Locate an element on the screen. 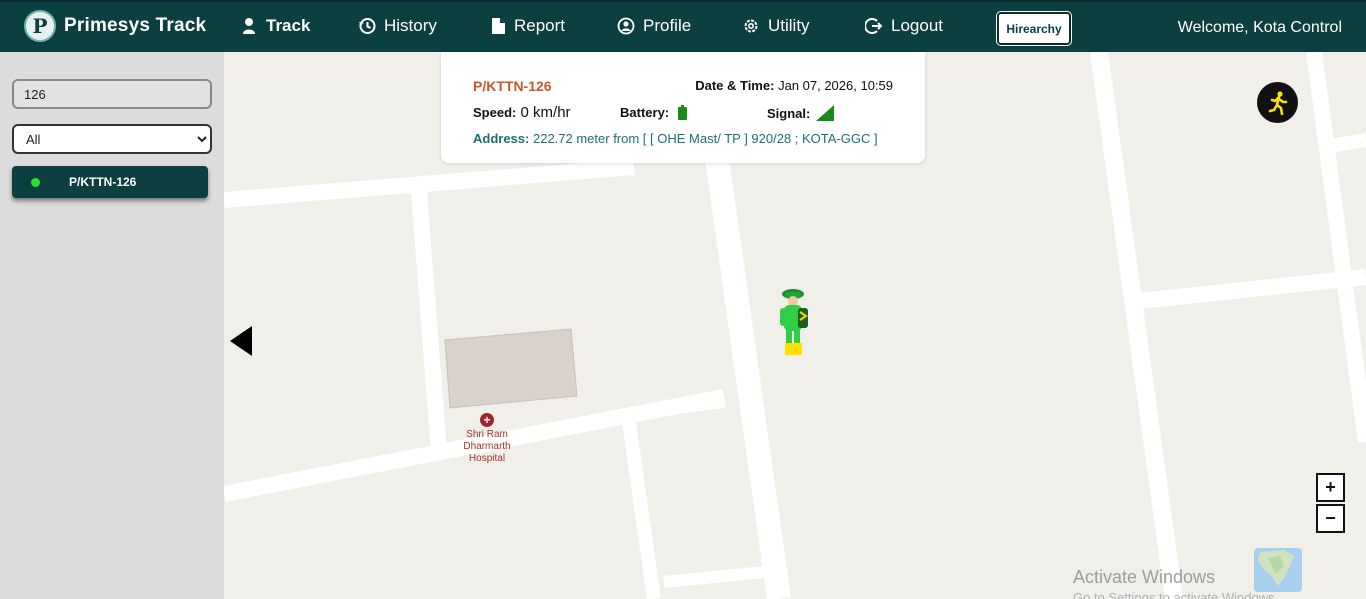  datetime-value: Jan 07, 2026, 10:59 is located at coordinates (835, 85).